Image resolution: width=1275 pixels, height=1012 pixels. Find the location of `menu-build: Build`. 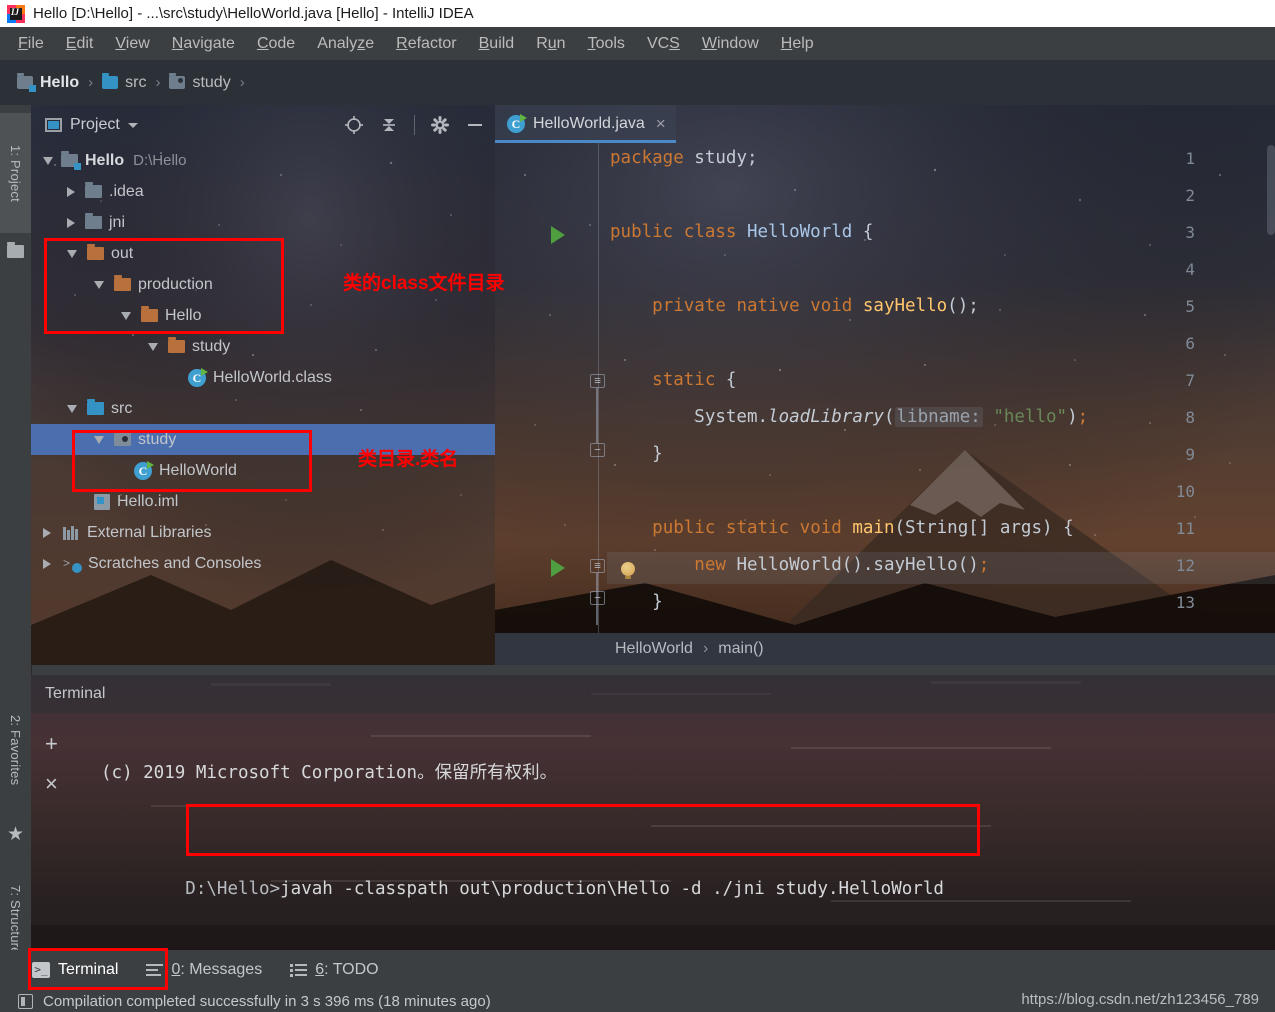

menu-build: Build is located at coordinates (497, 44).